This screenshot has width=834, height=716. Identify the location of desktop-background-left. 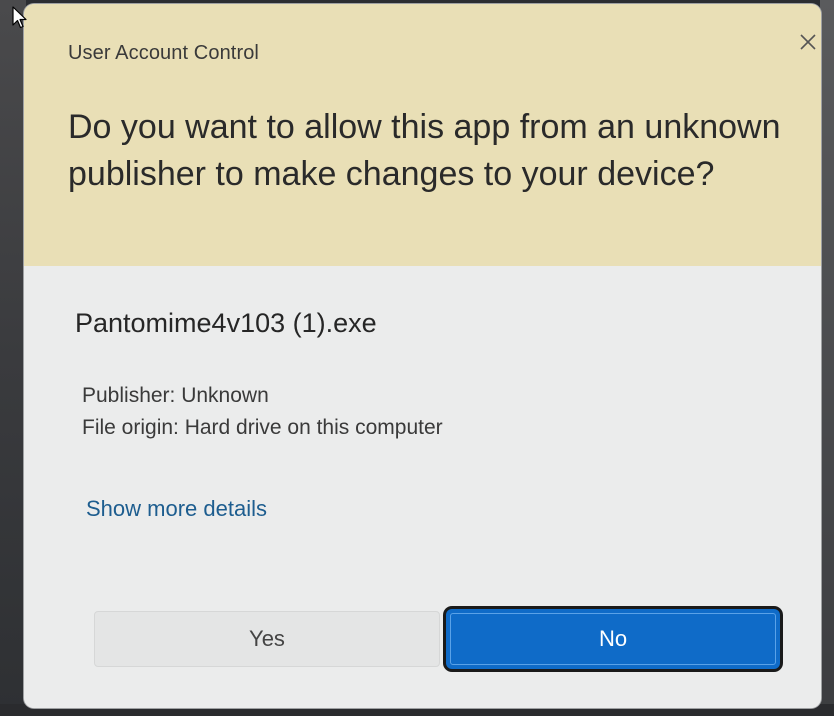
(13, 358).